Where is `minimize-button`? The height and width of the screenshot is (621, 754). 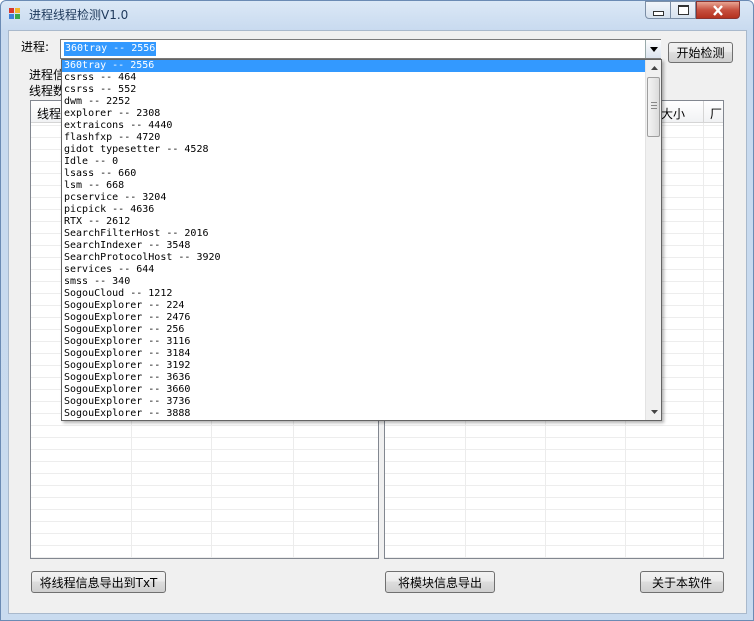
minimize-button is located at coordinates (658, 10).